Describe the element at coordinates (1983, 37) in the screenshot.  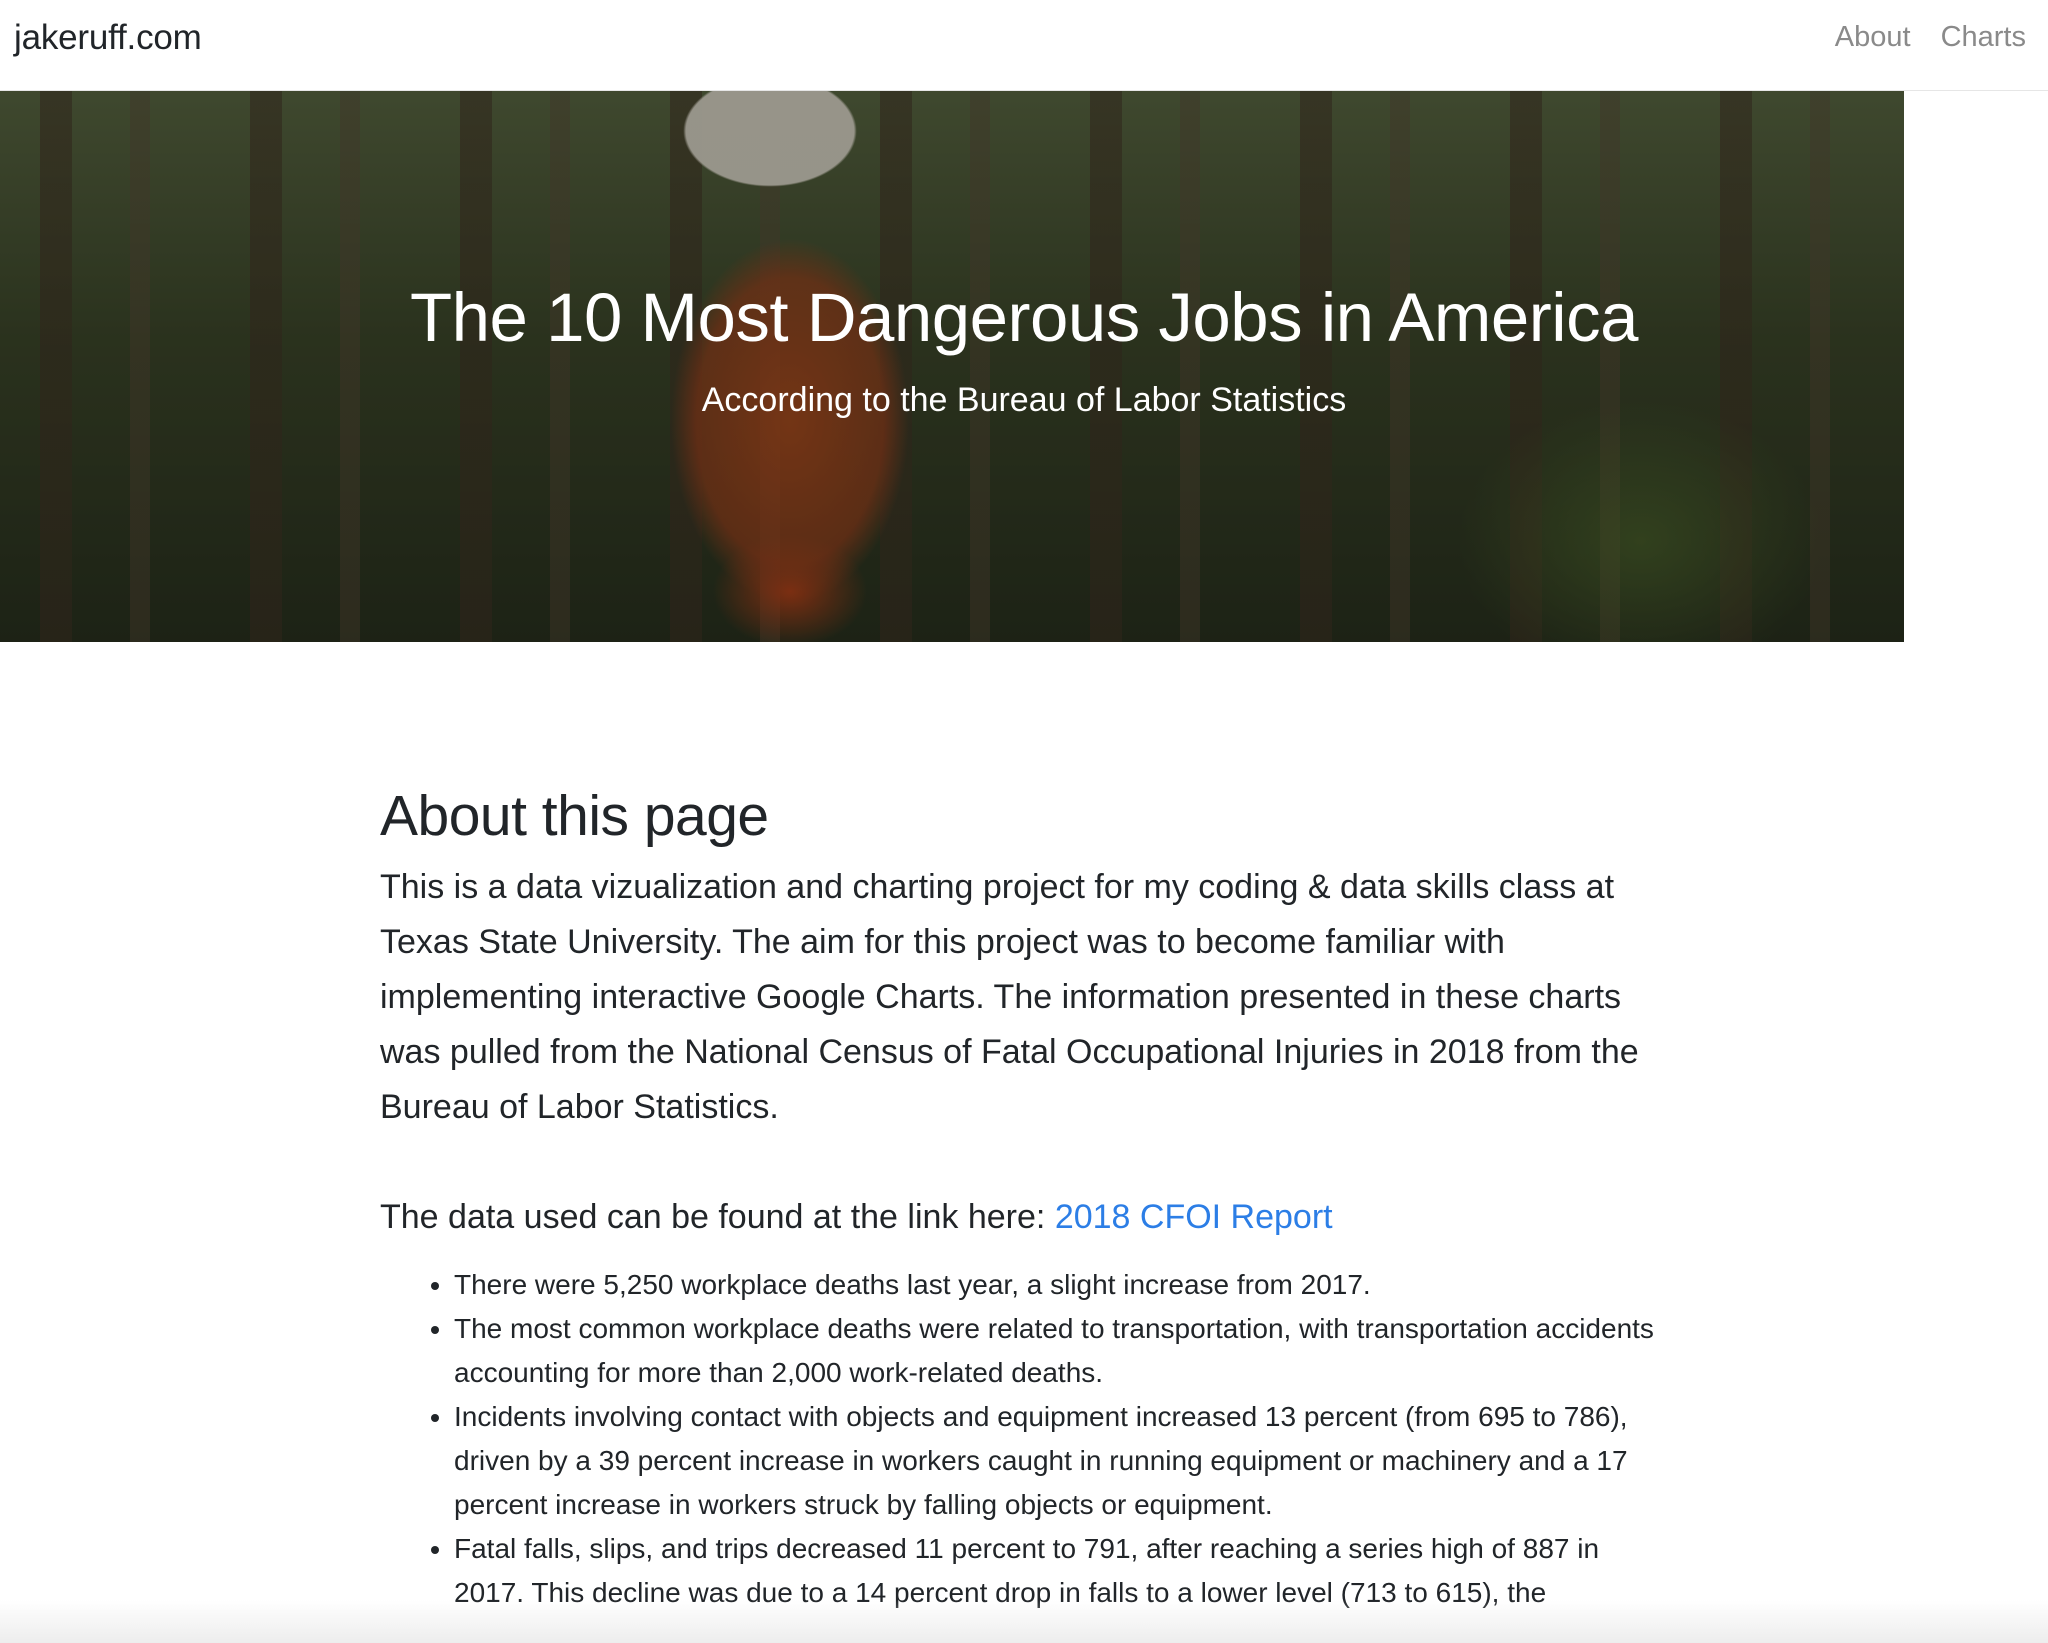
I see `nav-link-charts: Charts` at that location.